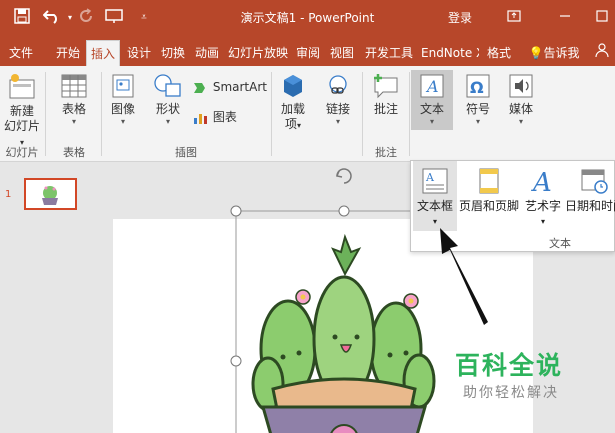  I want to click on tab-review: 审阅, so click(308, 53).